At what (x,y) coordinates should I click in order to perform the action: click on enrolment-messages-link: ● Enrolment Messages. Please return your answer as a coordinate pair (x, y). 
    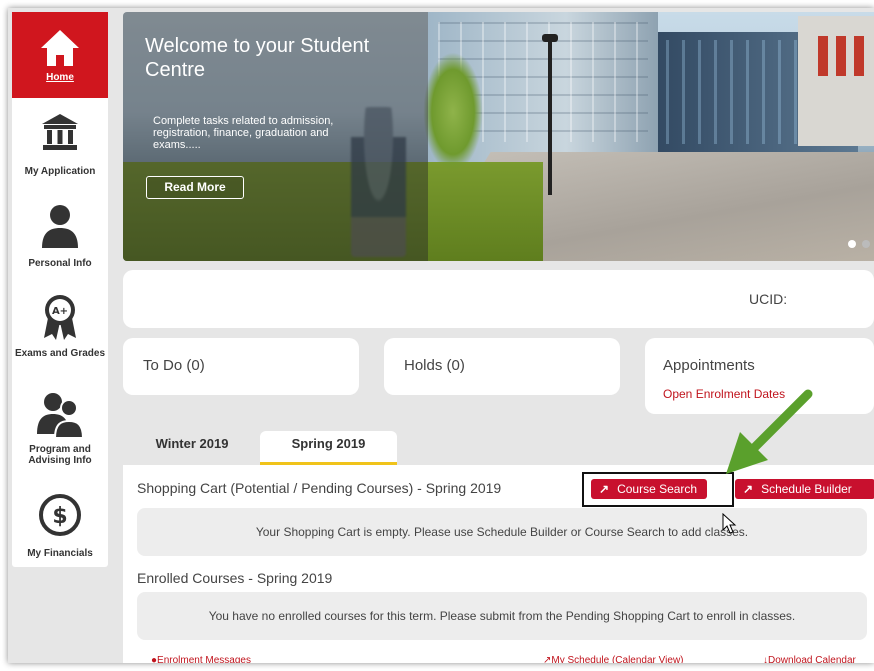
    Looking at the image, I should click on (201, 659).